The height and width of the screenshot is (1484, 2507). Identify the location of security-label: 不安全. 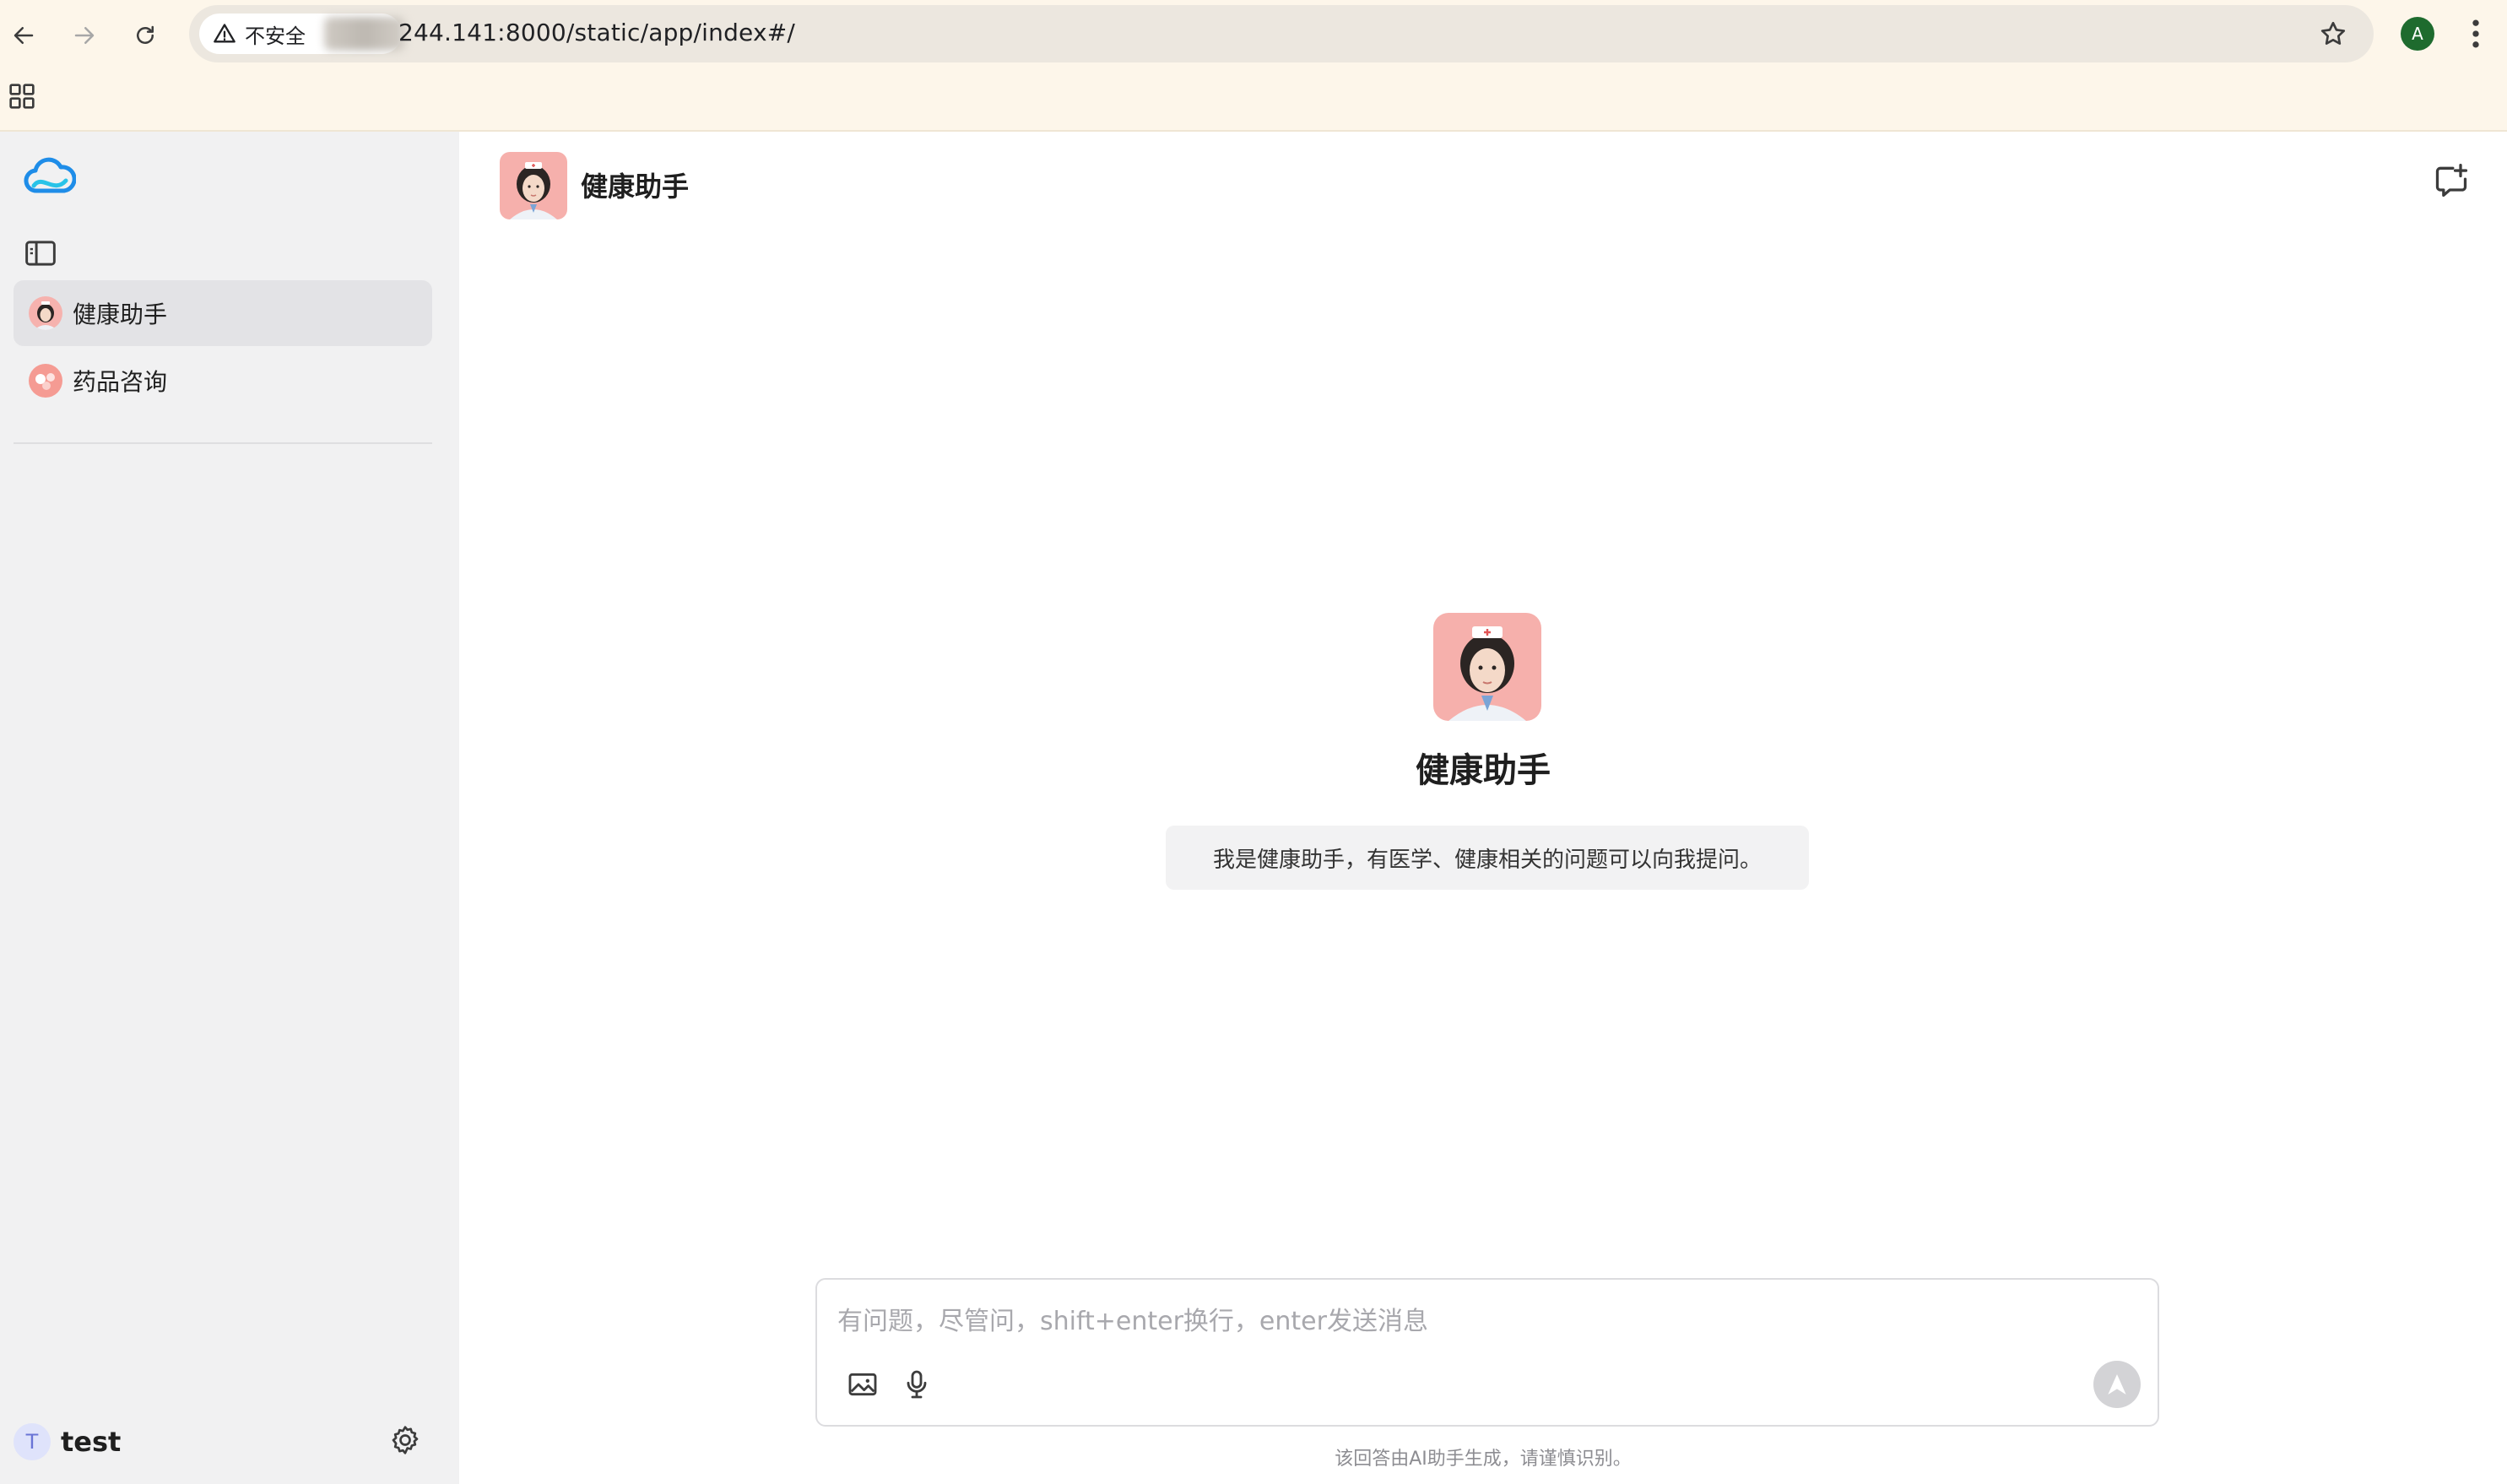
(275, 36).